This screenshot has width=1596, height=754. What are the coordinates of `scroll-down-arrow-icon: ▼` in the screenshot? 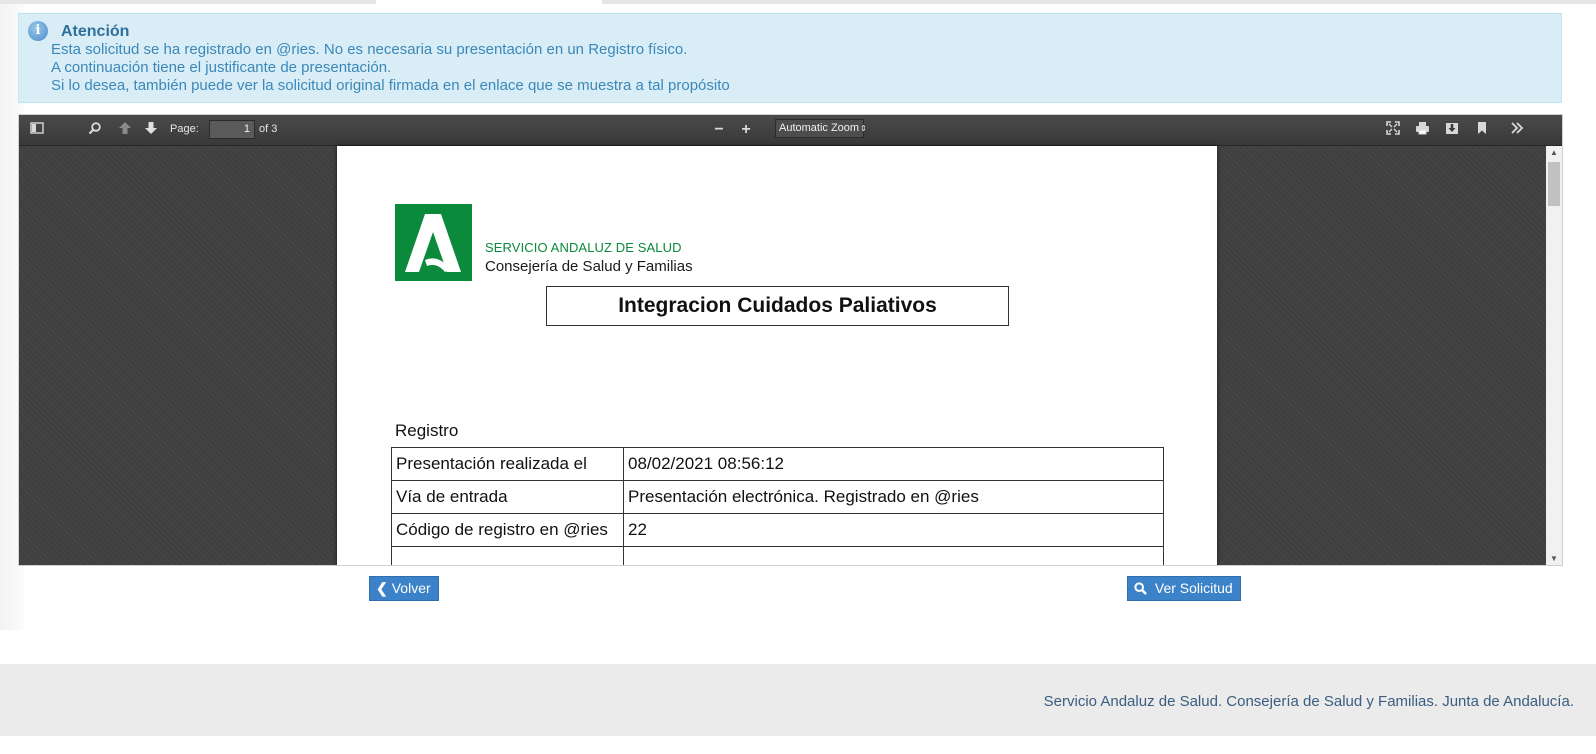 It's located at (1554, 558).